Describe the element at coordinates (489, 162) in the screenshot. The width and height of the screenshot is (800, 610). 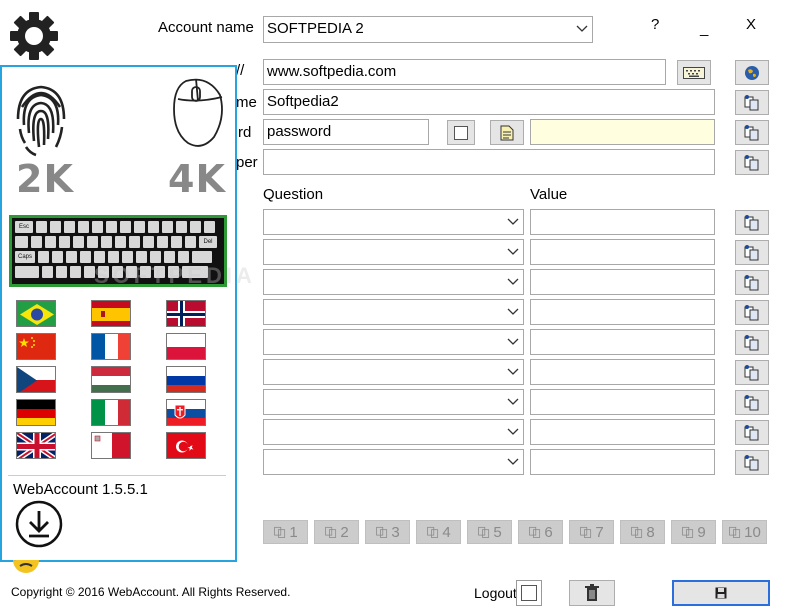
I see `number-input` at that location.